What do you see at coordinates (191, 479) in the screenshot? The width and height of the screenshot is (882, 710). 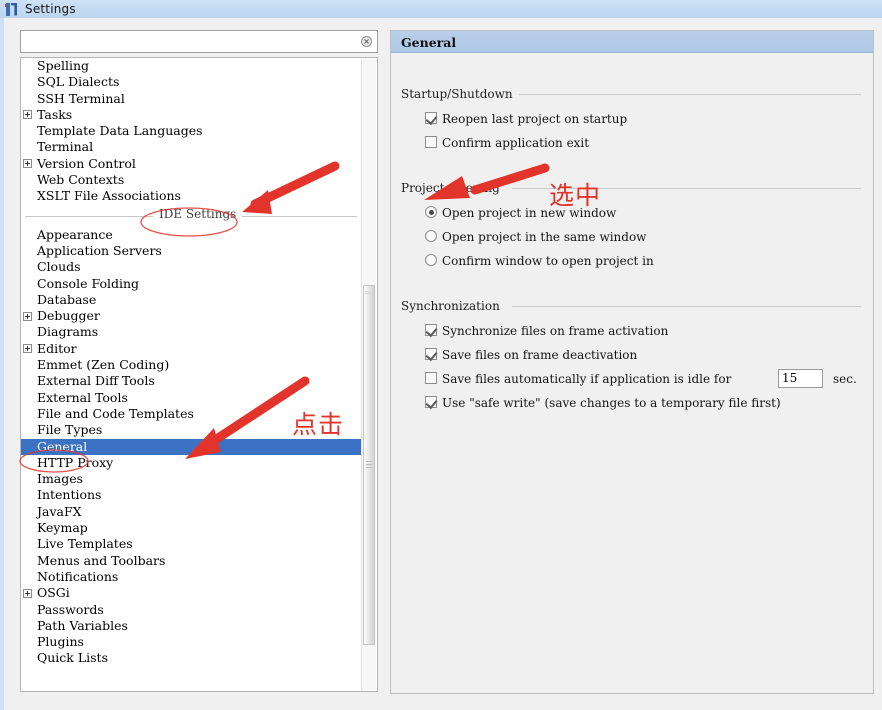 I see `tree-item-images: Images` at bounding box center [191, 479].